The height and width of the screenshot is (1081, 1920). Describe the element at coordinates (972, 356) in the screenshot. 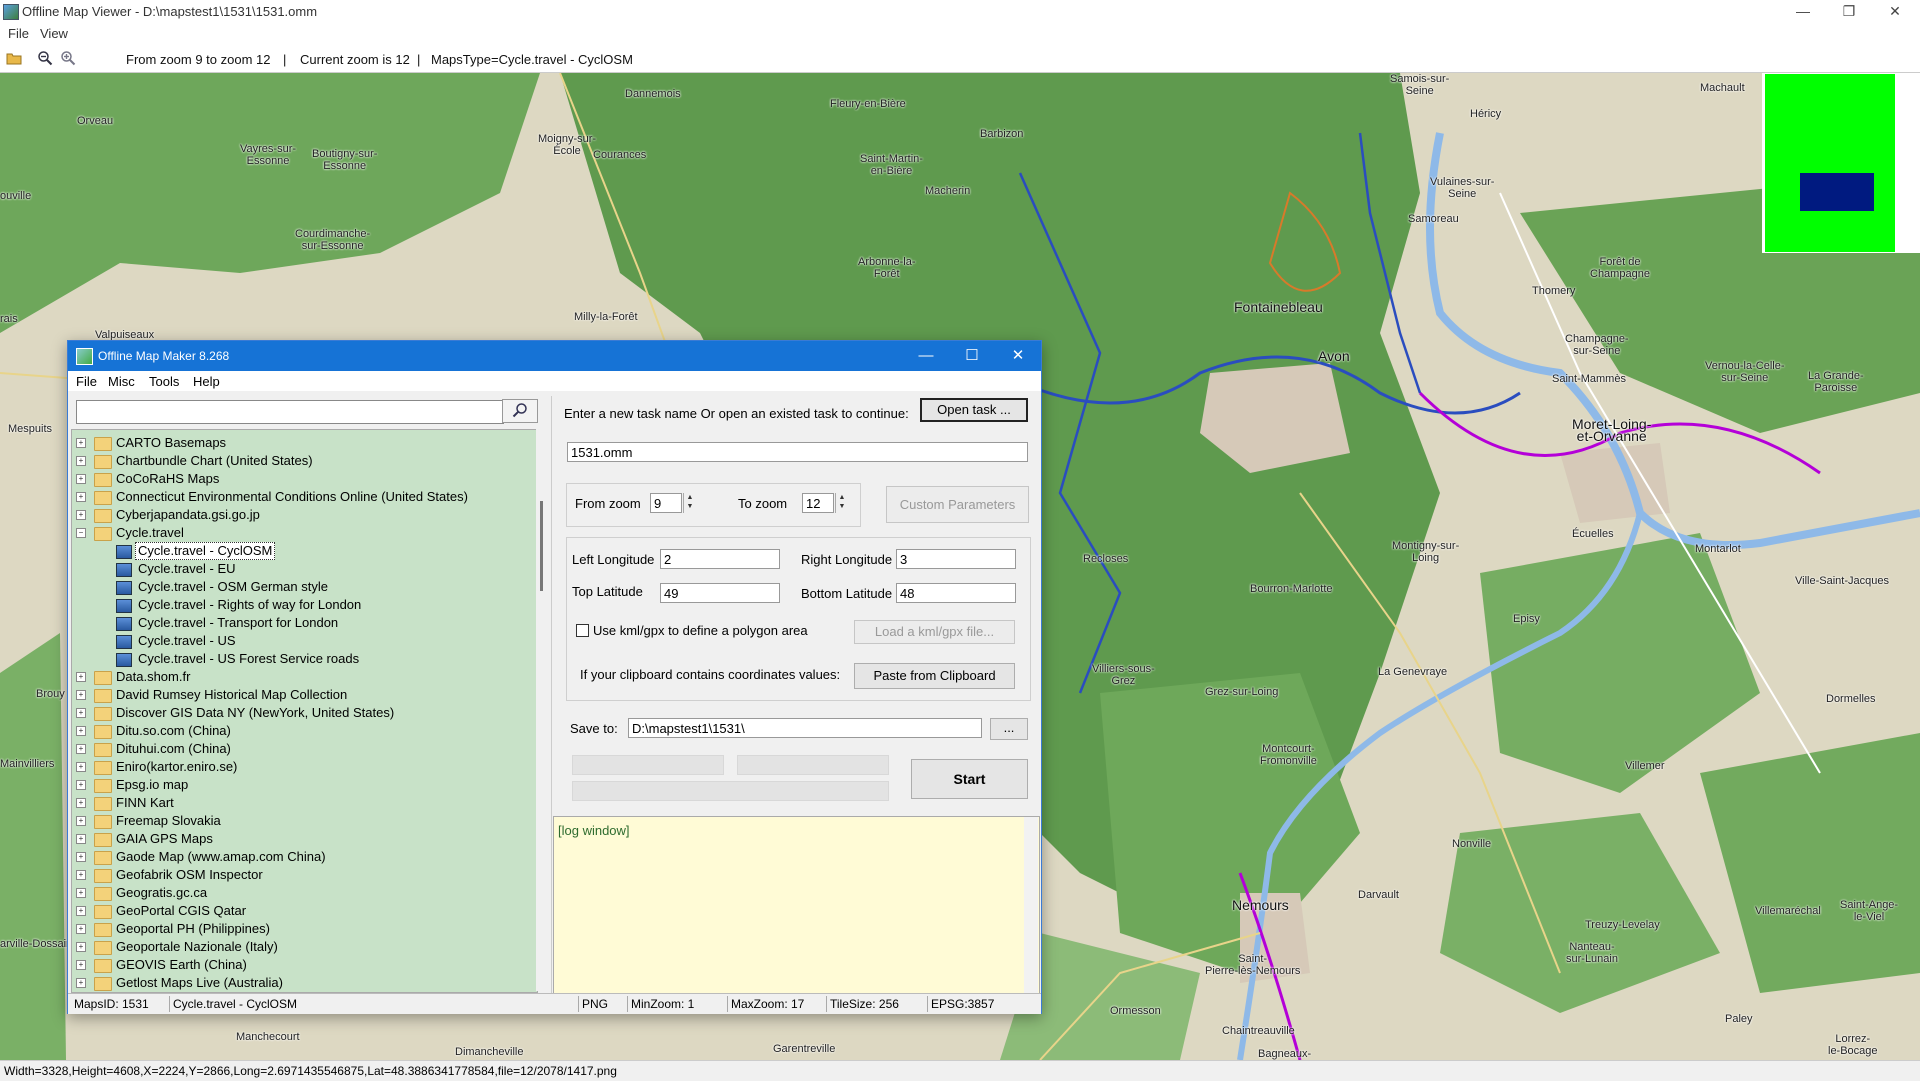

I see `dialog-maximize-button: ☐` at that location.